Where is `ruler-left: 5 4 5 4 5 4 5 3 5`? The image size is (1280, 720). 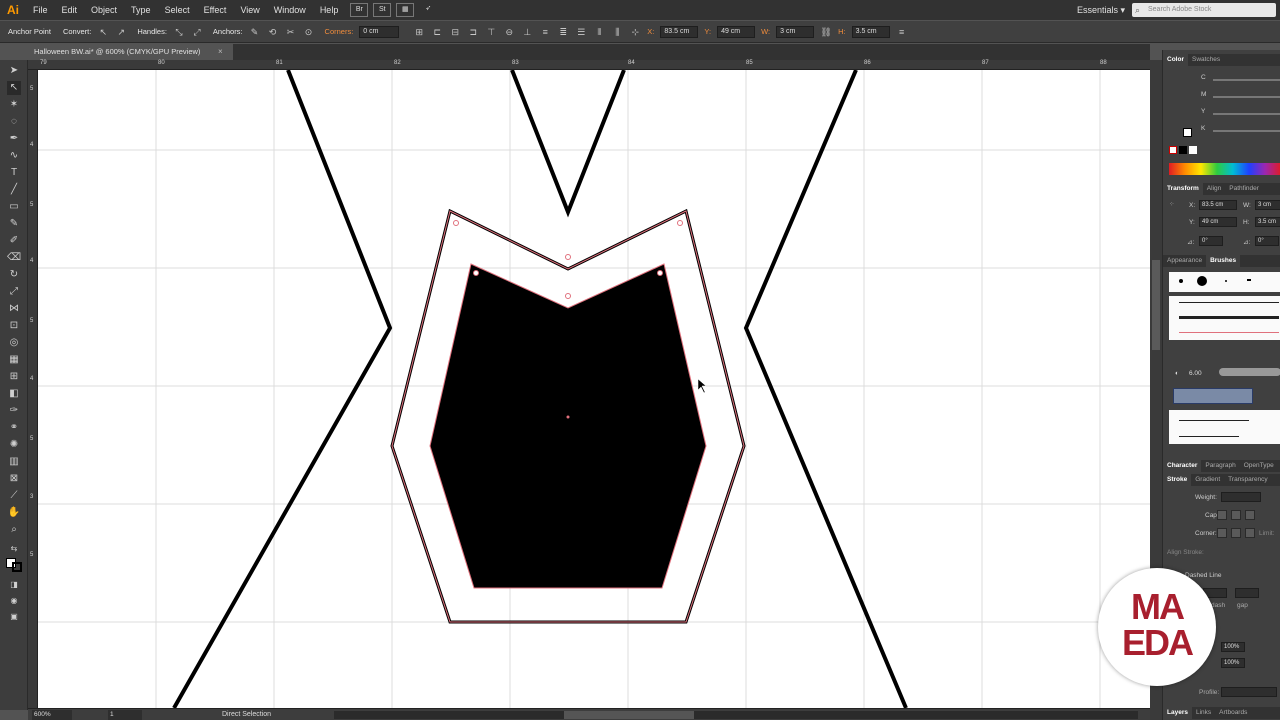
ruler-left: 5 4 5 4 5 4 5 3 5 is located at coordinates (33, 389).